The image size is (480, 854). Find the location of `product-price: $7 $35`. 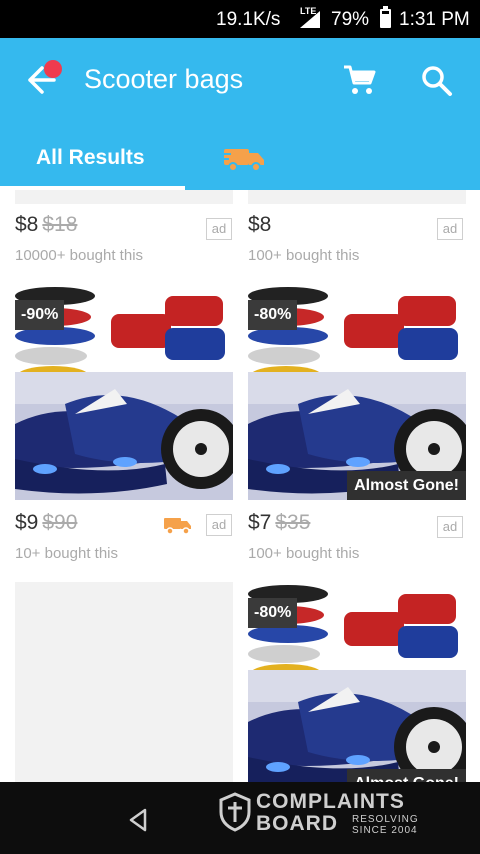

product-price: $7 $35 is located at coordinates (279, 522).